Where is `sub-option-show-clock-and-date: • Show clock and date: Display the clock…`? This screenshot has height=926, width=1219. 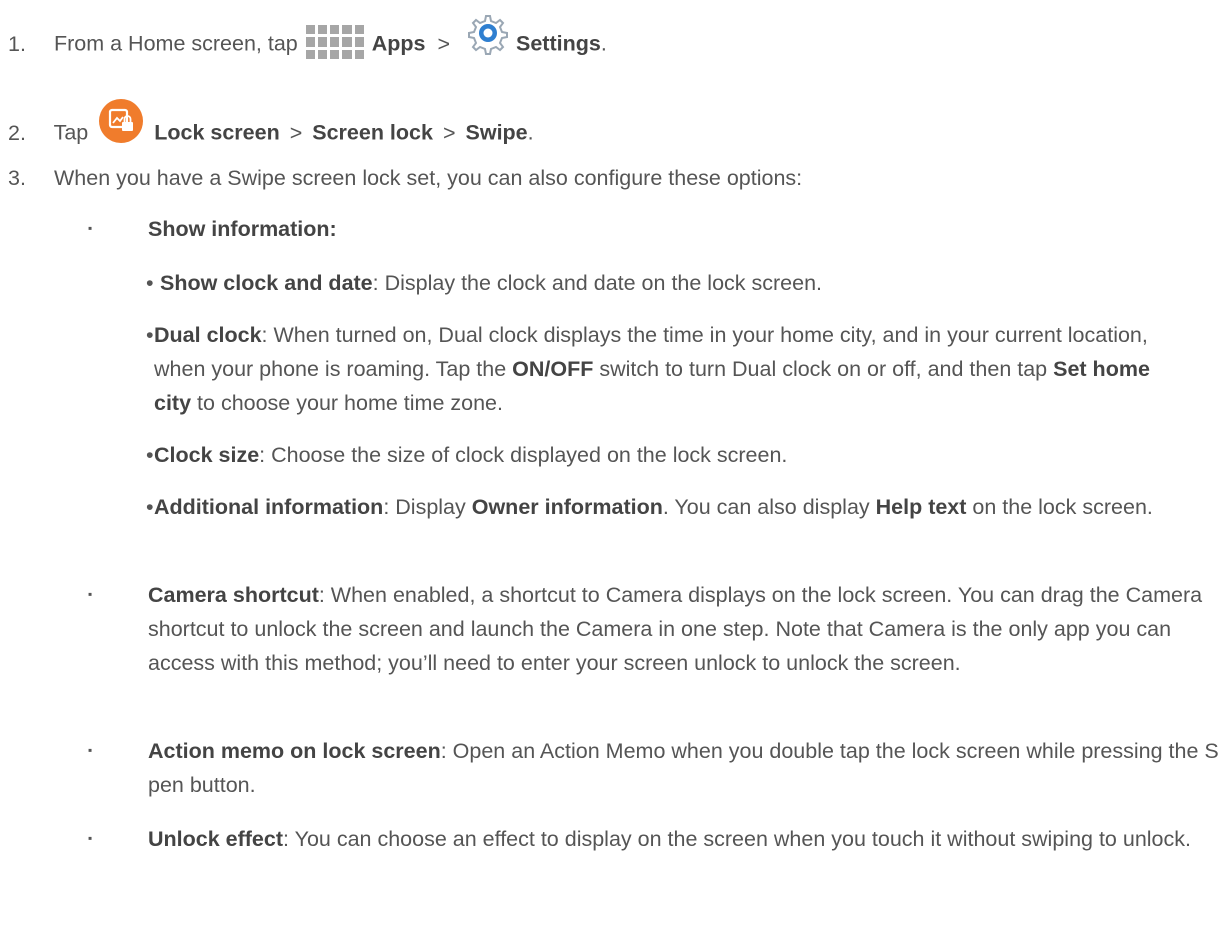
sub-option-show-clock-and-date: • Show clock and date: Display the clock… is located at coordinates (662, 283).